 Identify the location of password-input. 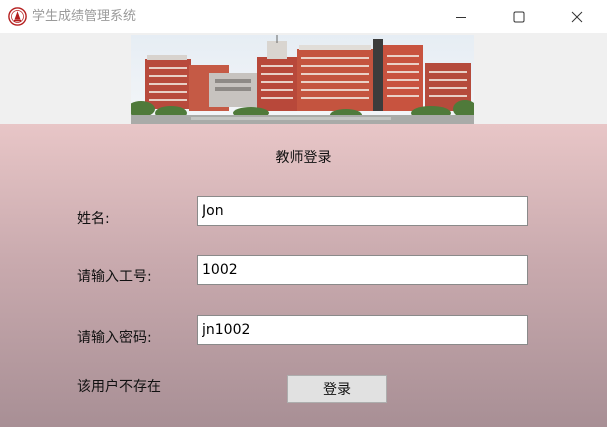
(362, 330).